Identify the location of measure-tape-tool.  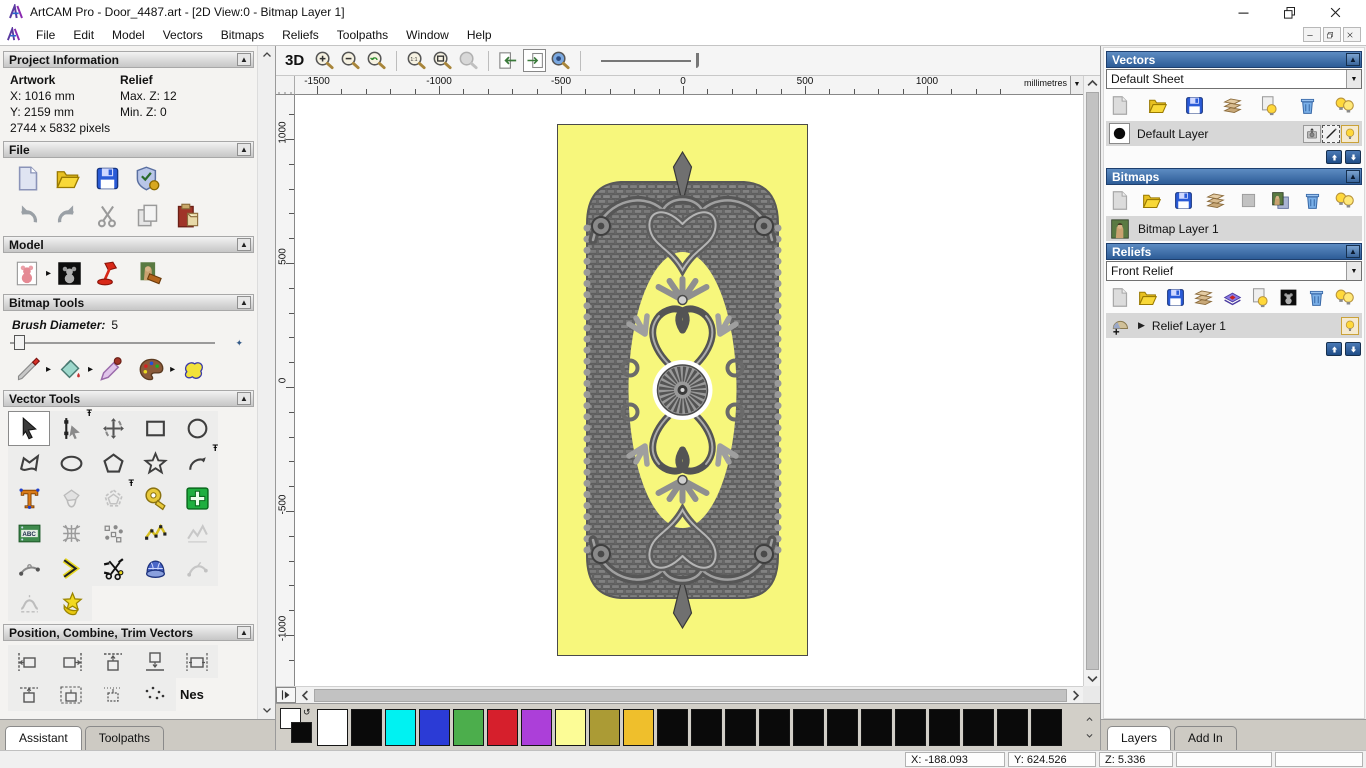
(155, 498).